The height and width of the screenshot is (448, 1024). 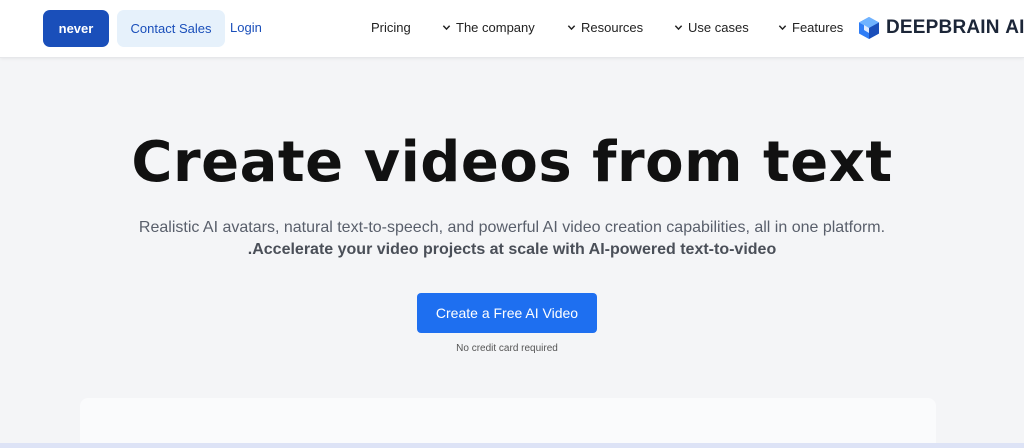 I want to click on deepbrain-logo: DEEPBRAIN AI, so click(x=941, y=28).